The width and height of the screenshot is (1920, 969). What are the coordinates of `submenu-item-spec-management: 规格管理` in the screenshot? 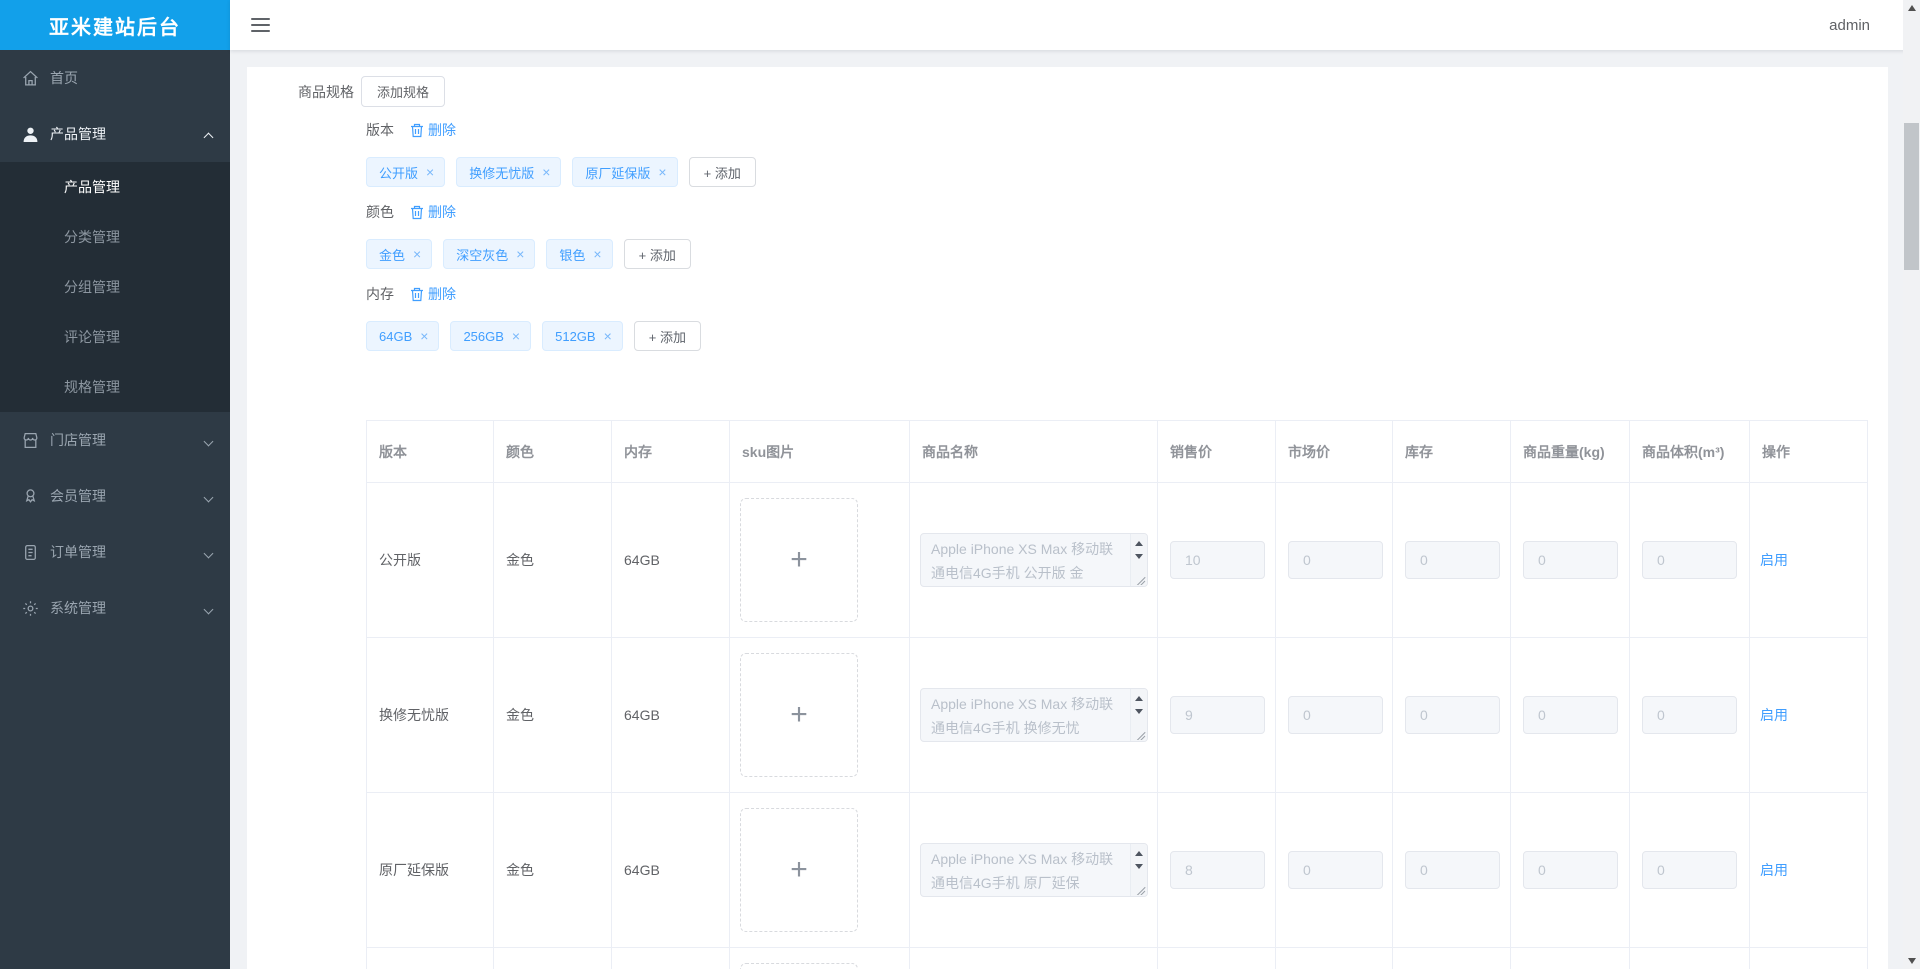 It's located at (115, 387).